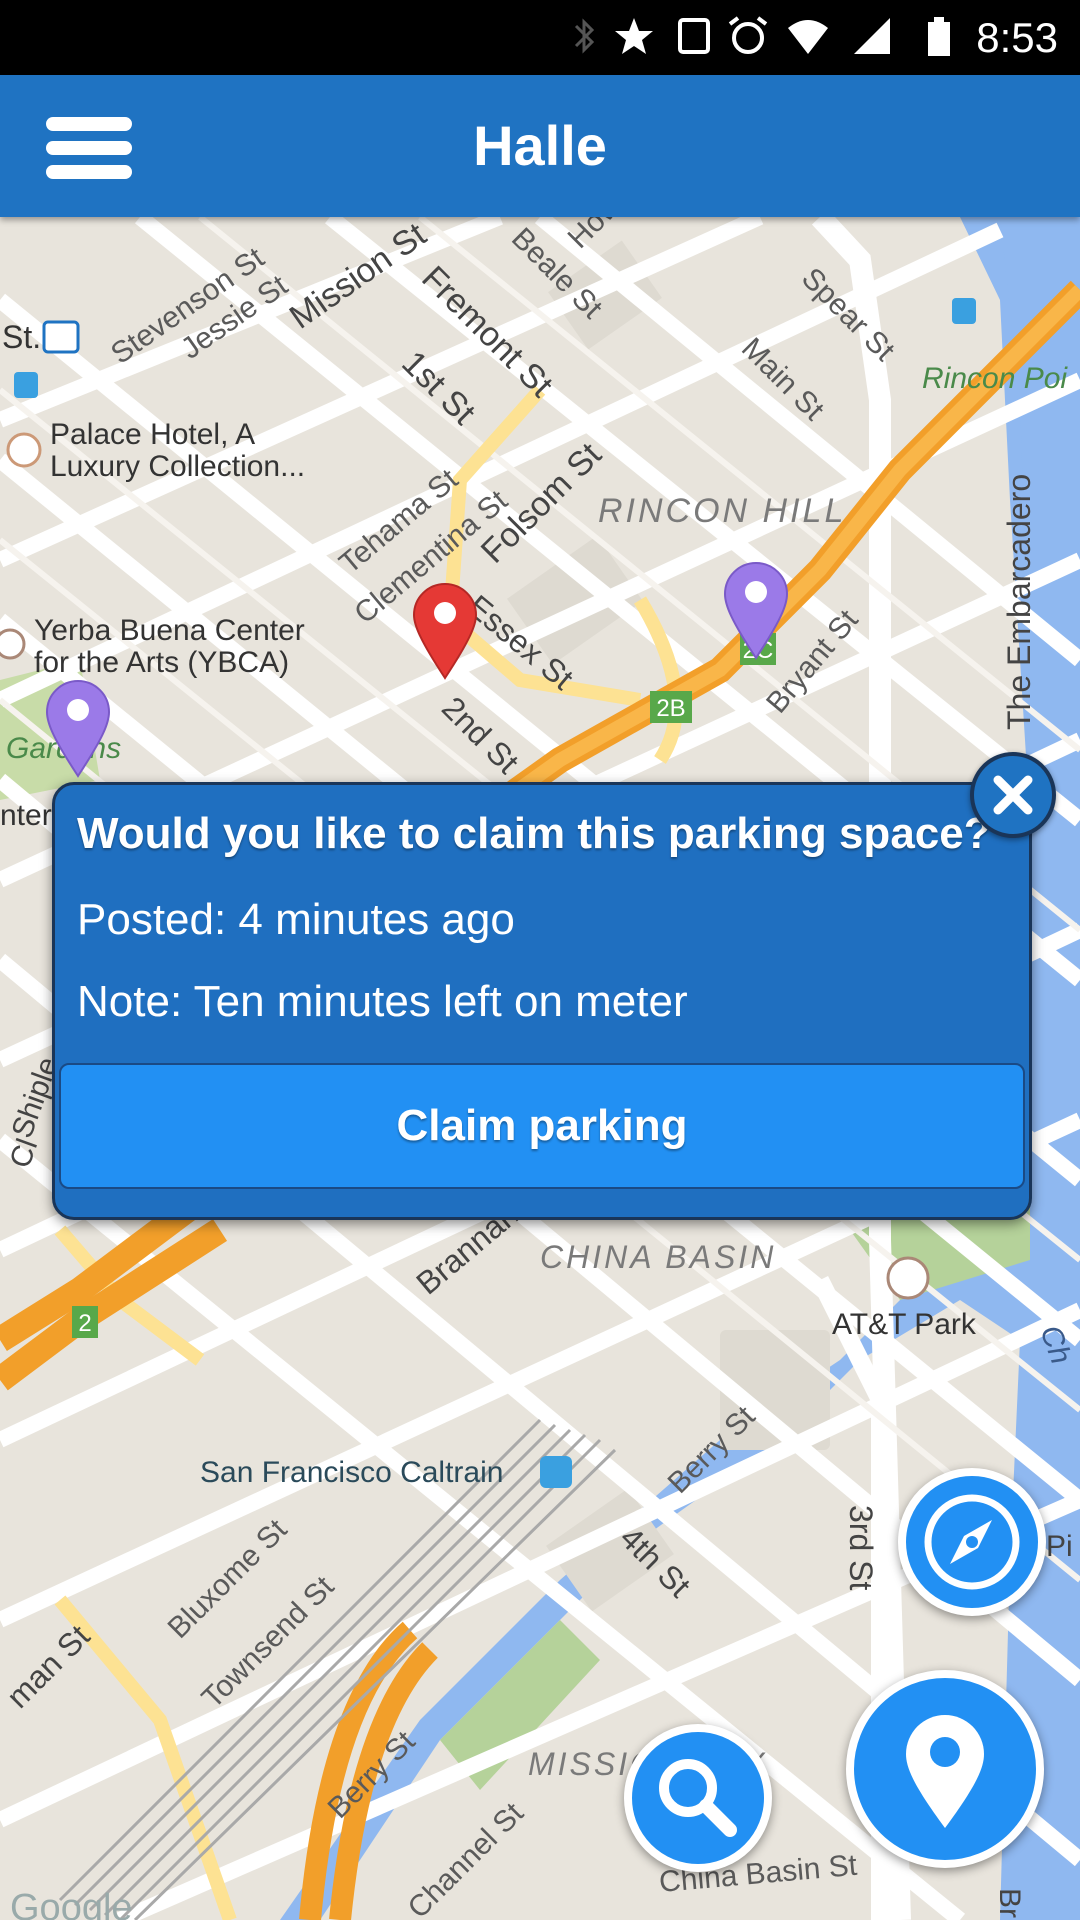 The image size is (1080, 1920). I want to click on map-label: Yerba Buena Center, so click(169, 630).